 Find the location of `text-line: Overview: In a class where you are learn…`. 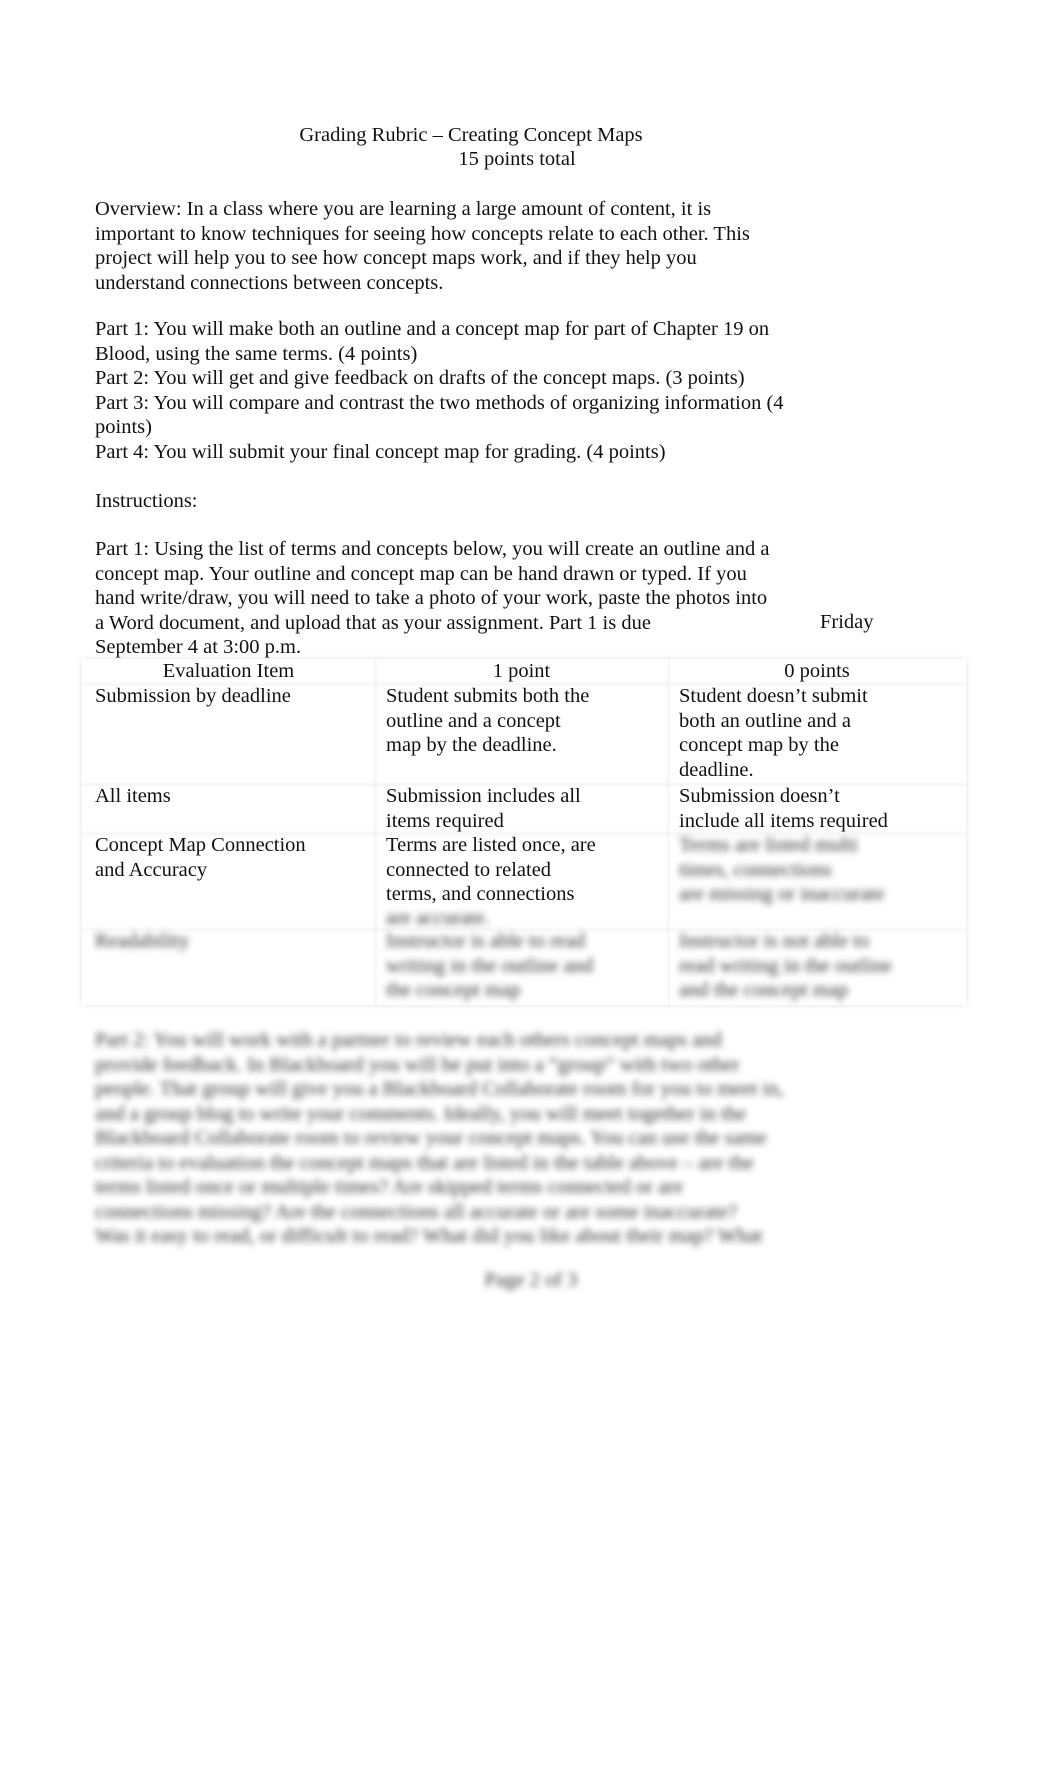

text-line: Overview: In a class where you are learn… is located at coordinates (403, 209).